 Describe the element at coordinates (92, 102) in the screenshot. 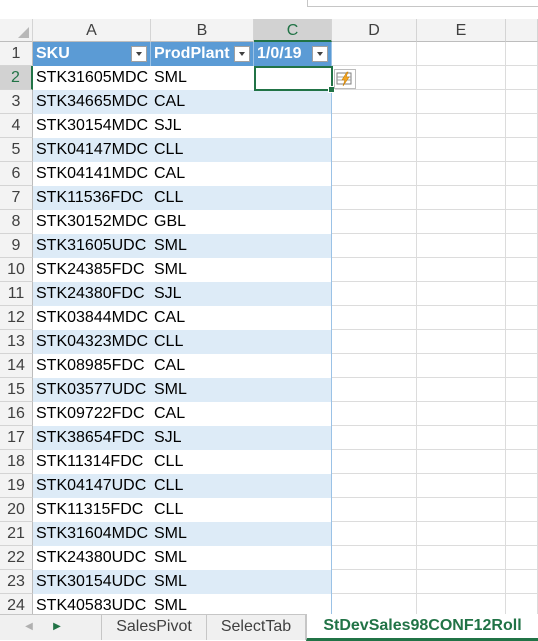

I see `sku-cell: STK34665MDC` at that location.